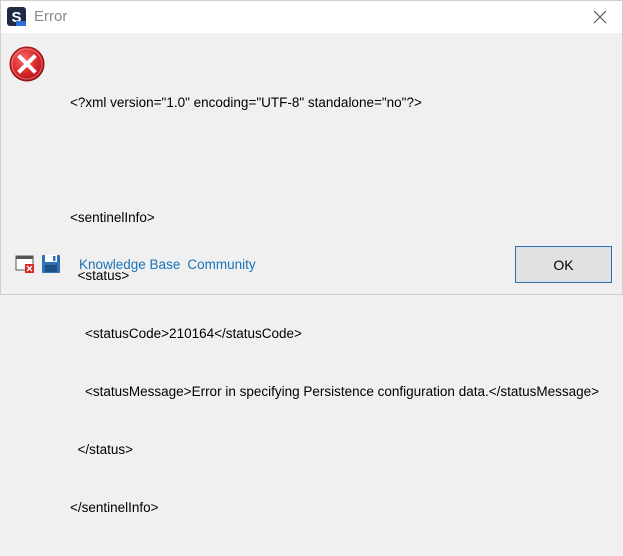 The height and width of the screenshot is (556, 623). I want to click on window-title: Error, so click(51, 16).